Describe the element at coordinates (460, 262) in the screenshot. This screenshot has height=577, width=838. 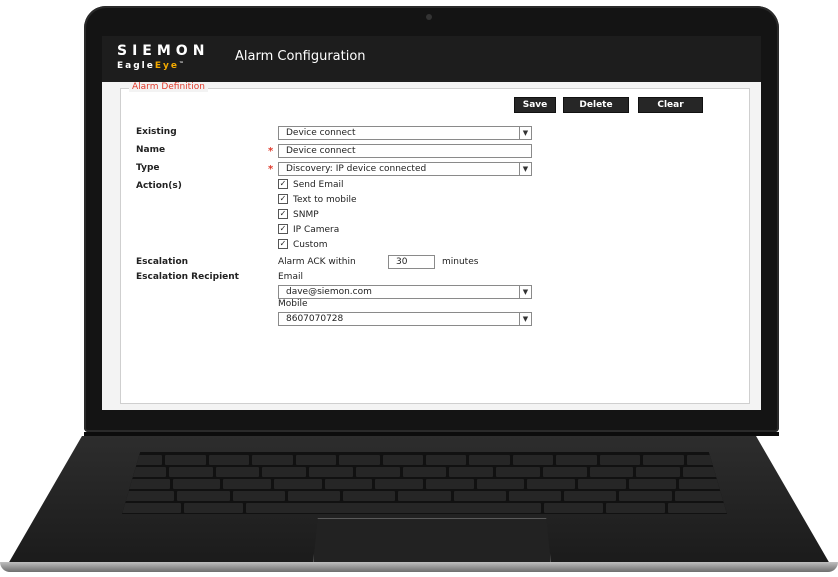
I see `escalation-suffix: minutes` at that location.